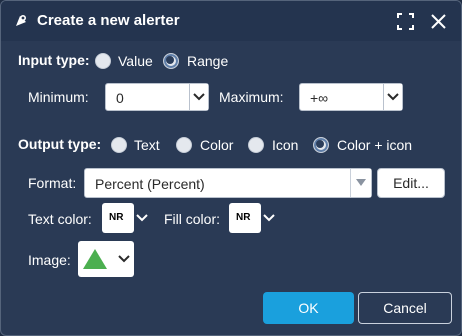  What do you see at coordinates (405, 21) in the screenshot?
I see `expand-icon` at bounding box center [405, 21].